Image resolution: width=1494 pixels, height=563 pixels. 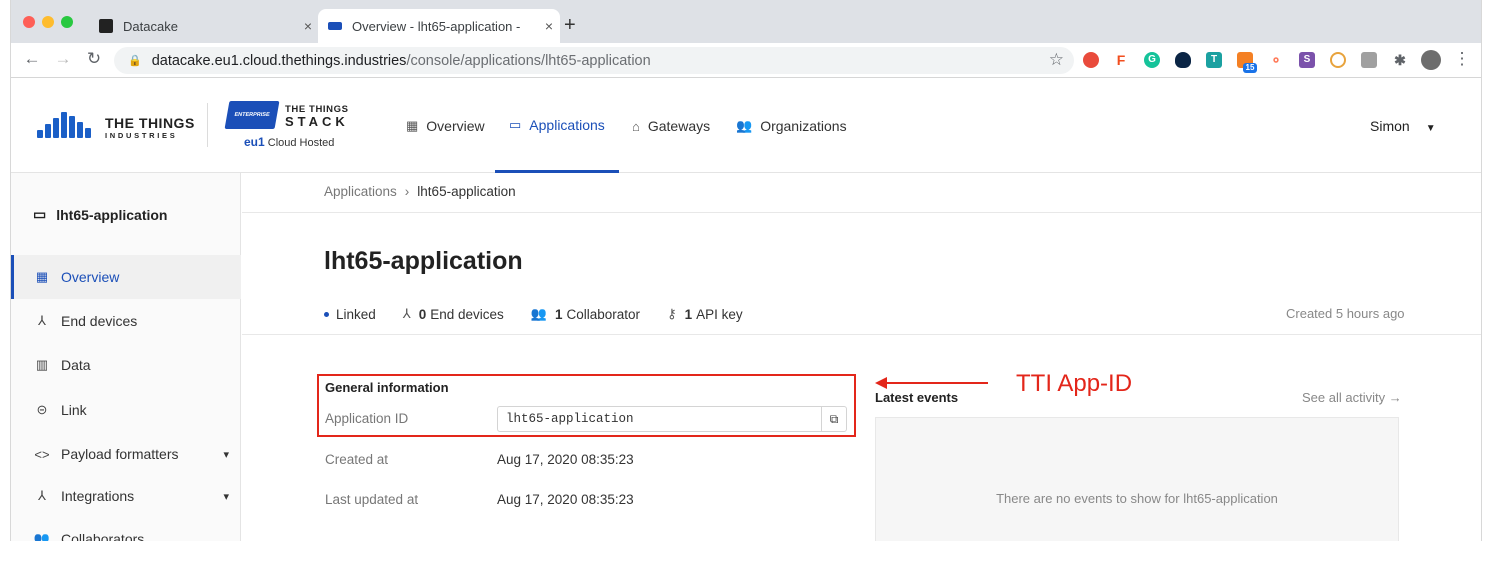 What do you see at coordinates (335, 26) in the screenshot?
I see `tts-favicon-icon` at bounding box center [335, 26].